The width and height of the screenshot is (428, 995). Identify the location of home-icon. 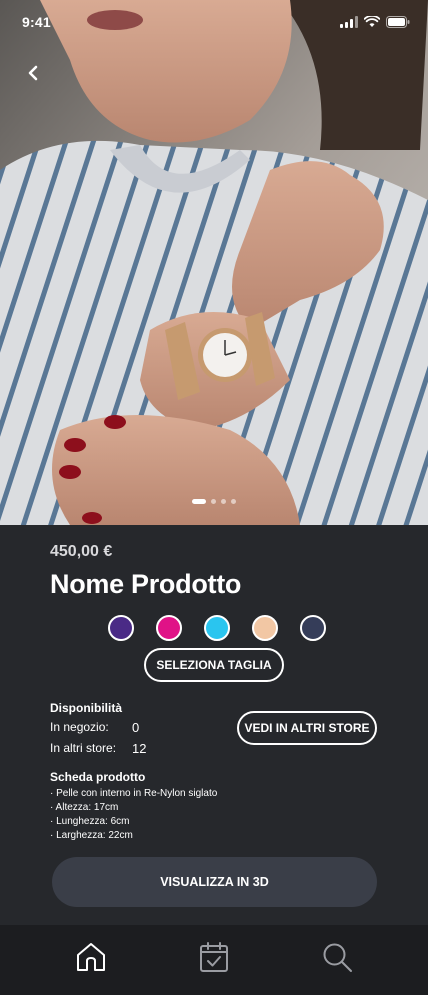
(91, 957).